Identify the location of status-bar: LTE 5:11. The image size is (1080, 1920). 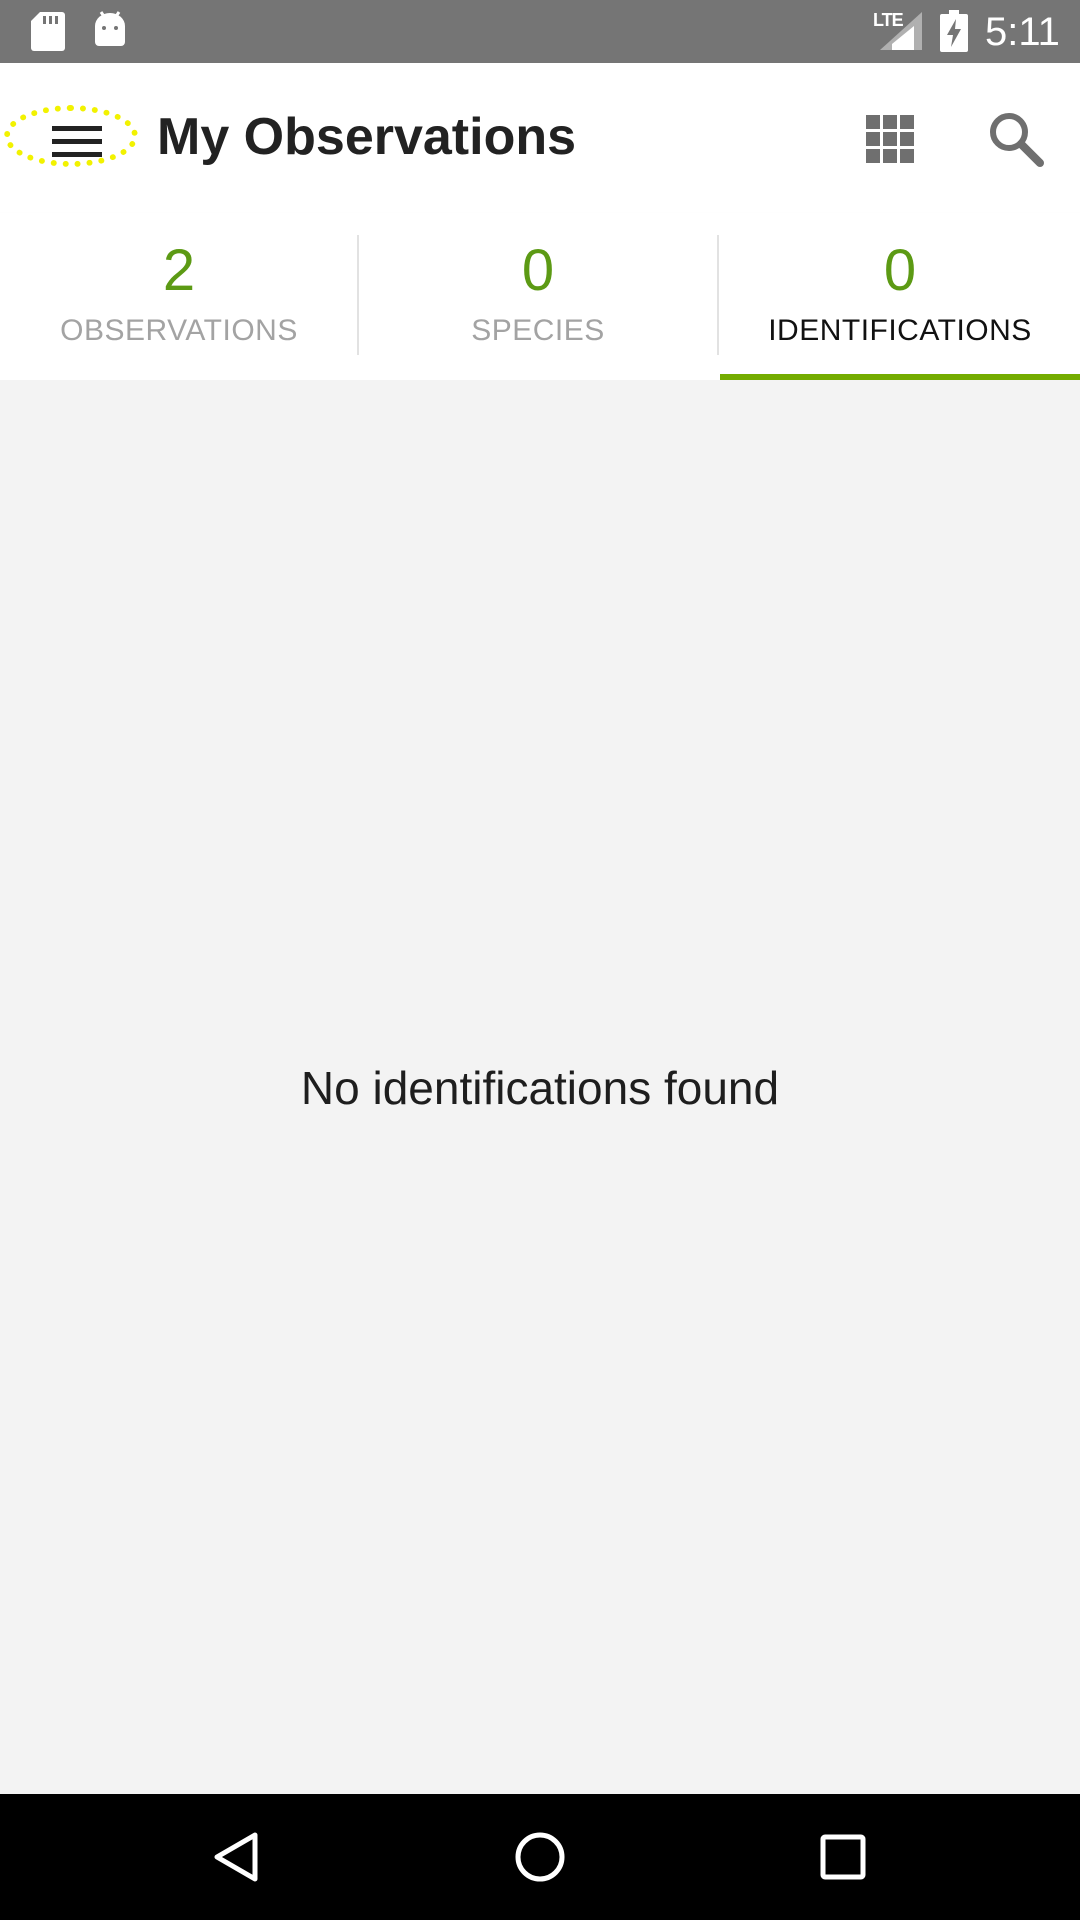
(540, 31).